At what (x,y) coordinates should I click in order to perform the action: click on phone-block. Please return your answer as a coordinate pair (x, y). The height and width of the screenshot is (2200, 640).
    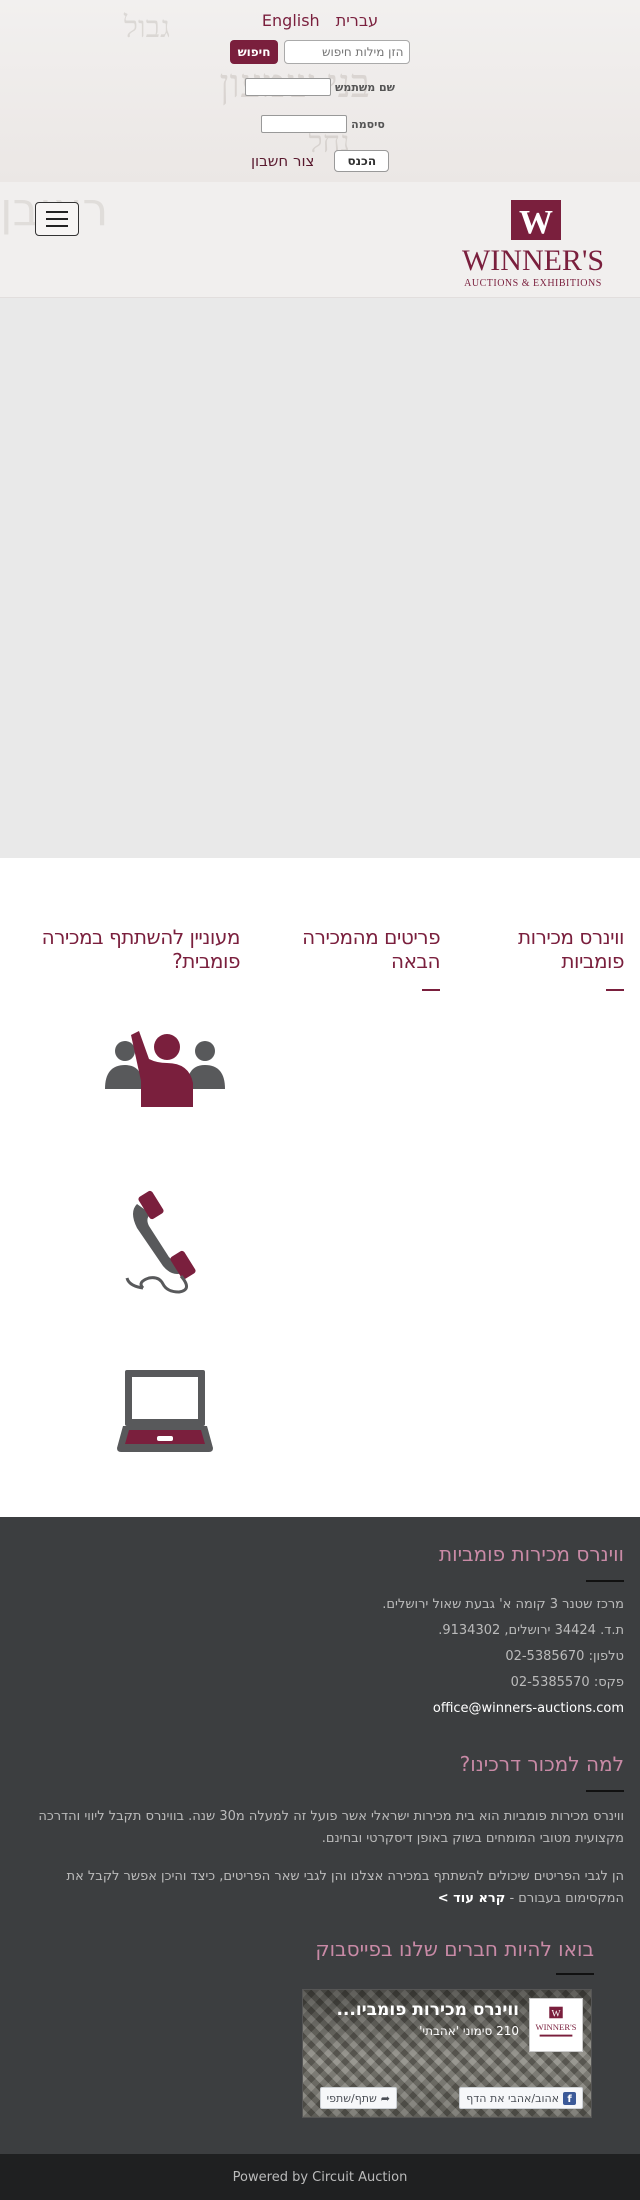
    Looking at the image, I should click on (165, 1242).